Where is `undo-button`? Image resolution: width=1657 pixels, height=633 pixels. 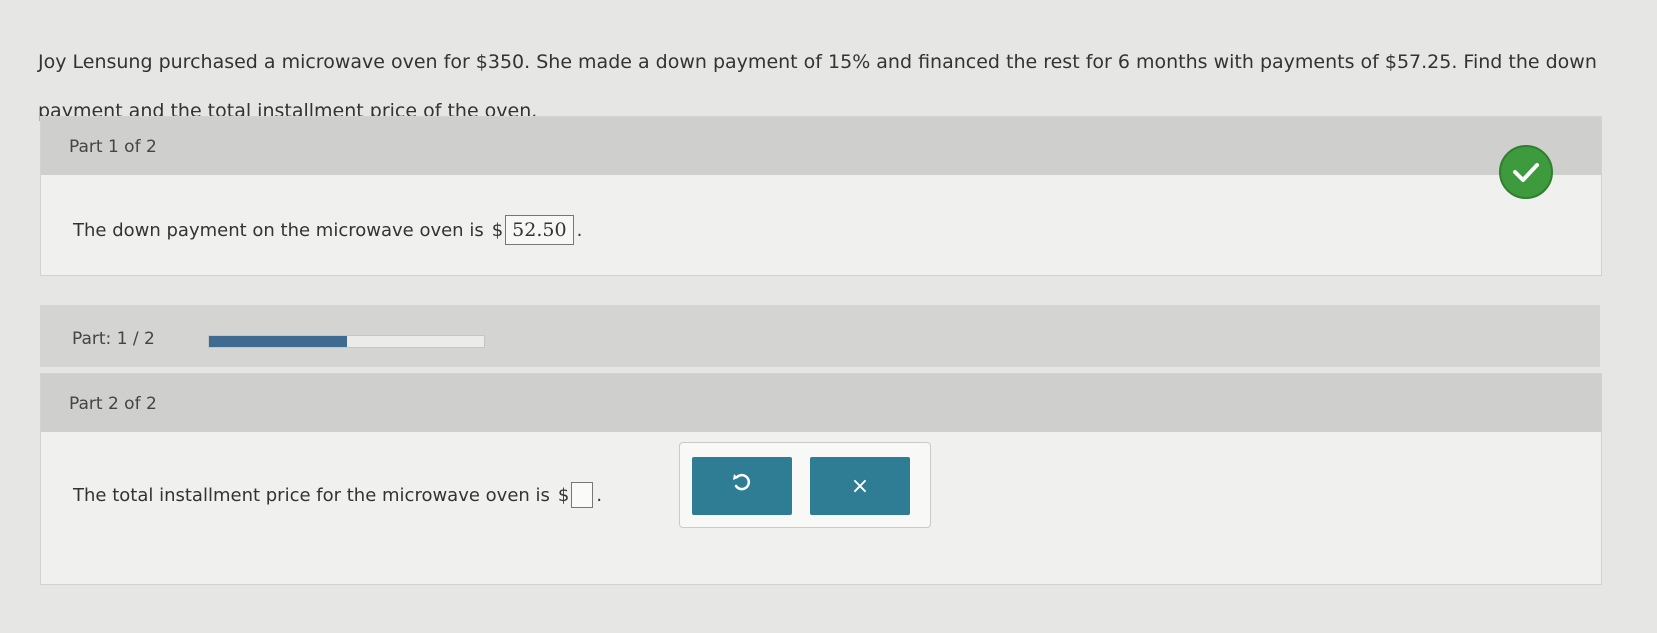
undo-button is located at coordinates (742, 486).